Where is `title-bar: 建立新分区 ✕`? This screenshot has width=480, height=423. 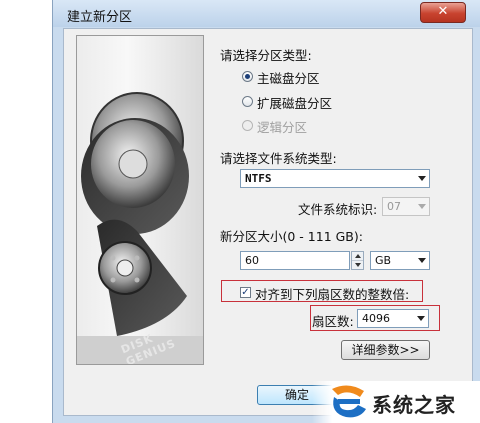
title-bar: 建立新分区 ✕ is located at coordinates (266, 13).